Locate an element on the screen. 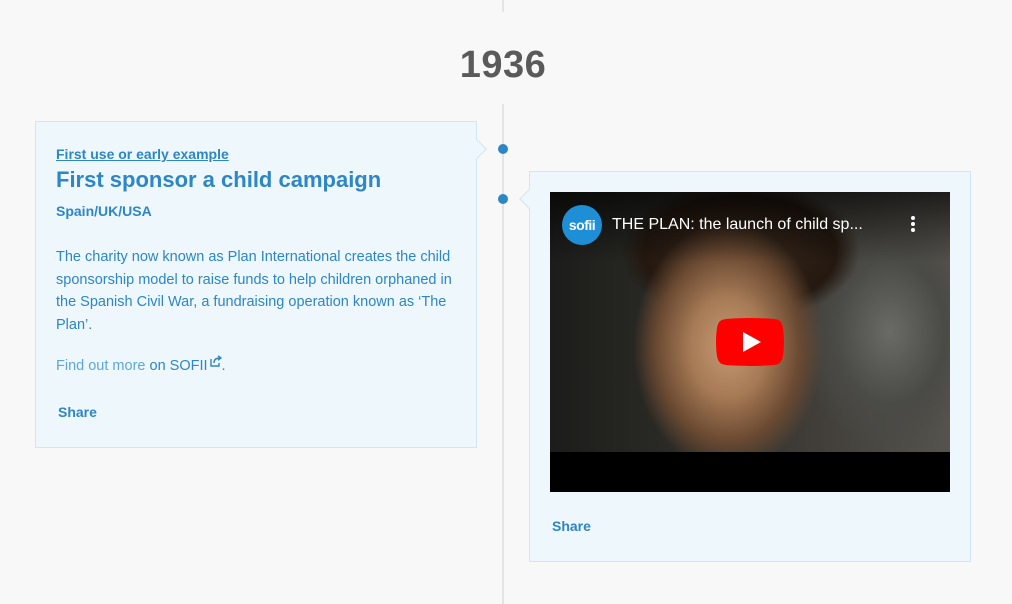 The width and height of the screenshot is (1012, 604). timeline-line is located at coordinates (503, 354).